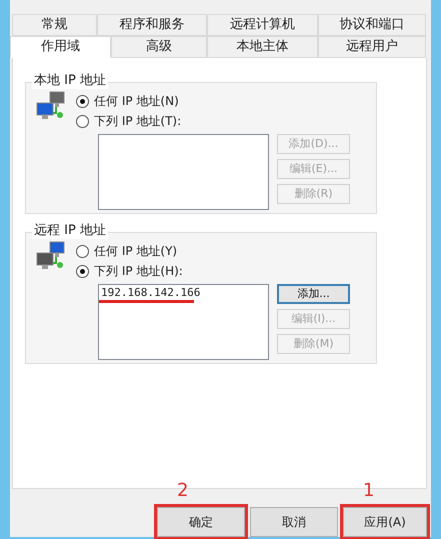  What do you see at coordinates (150, 292) in the screenshot?
I see `ip-address: 192.168.142.166` at bounding box center [150, 292].